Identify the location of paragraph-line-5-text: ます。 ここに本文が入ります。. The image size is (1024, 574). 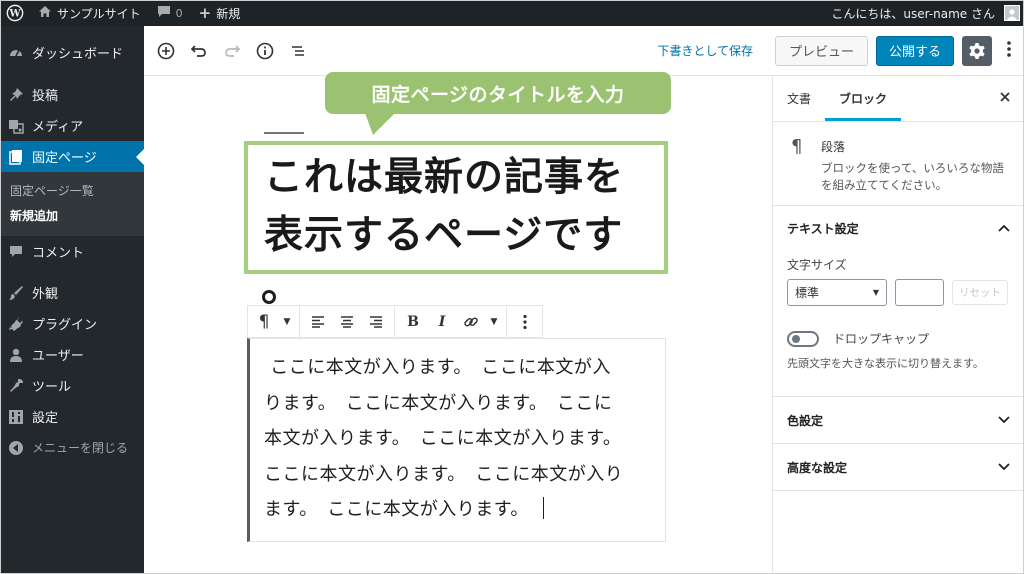
(396, 509).